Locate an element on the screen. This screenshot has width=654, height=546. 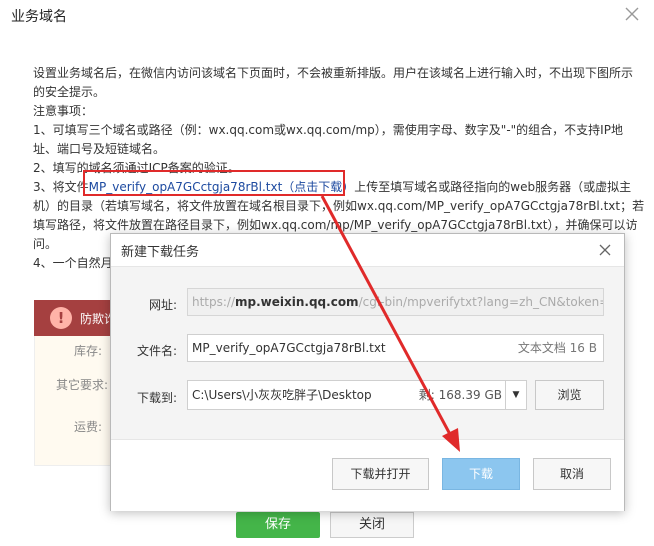
close-icon is located at coordinates (632, 14).